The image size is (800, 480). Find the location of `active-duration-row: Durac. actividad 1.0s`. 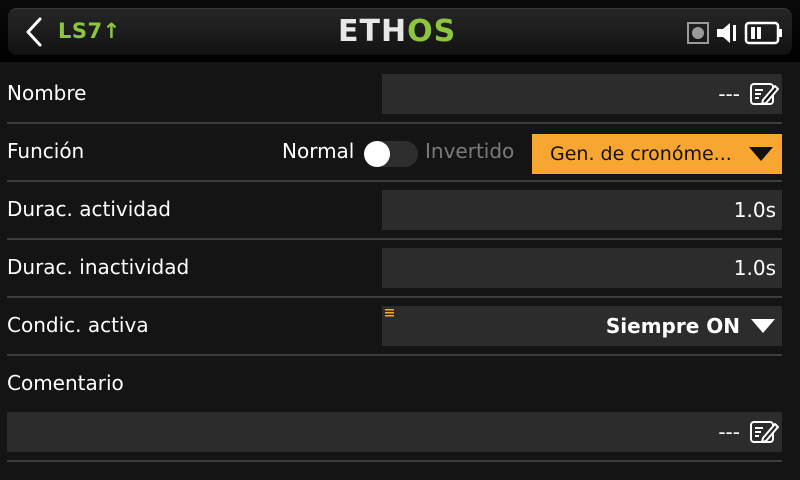

active-duration-row: Durac. actividad 1.0s is located at coordinates (400, 211).